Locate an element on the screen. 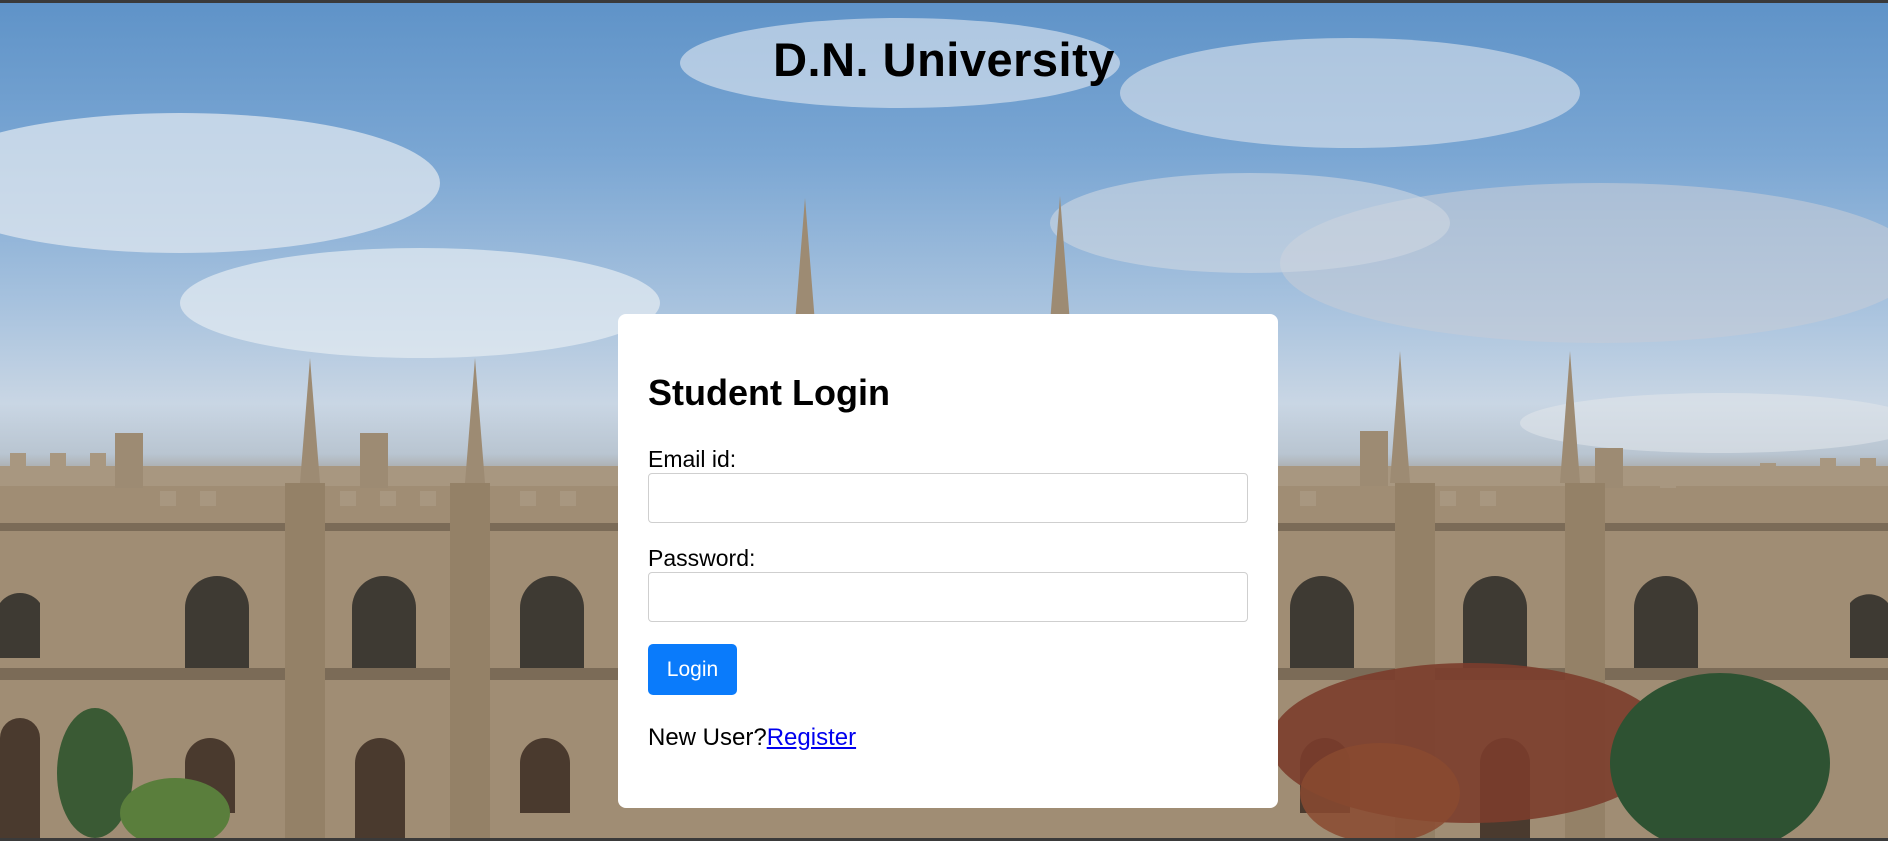  password-label: Password: is located at coordinates (702, 558).